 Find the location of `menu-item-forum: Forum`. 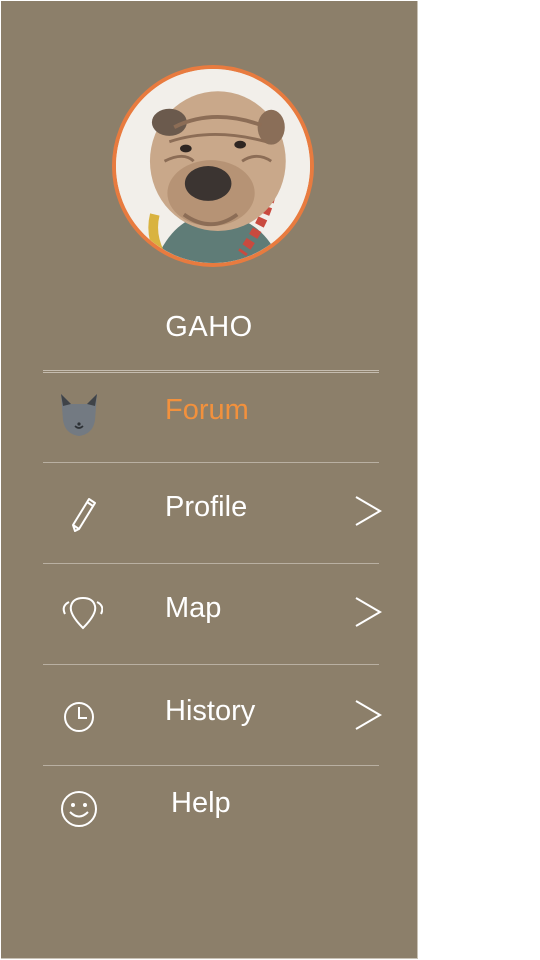

menu-item-forum: Forum is located at coordinates (213, 414).